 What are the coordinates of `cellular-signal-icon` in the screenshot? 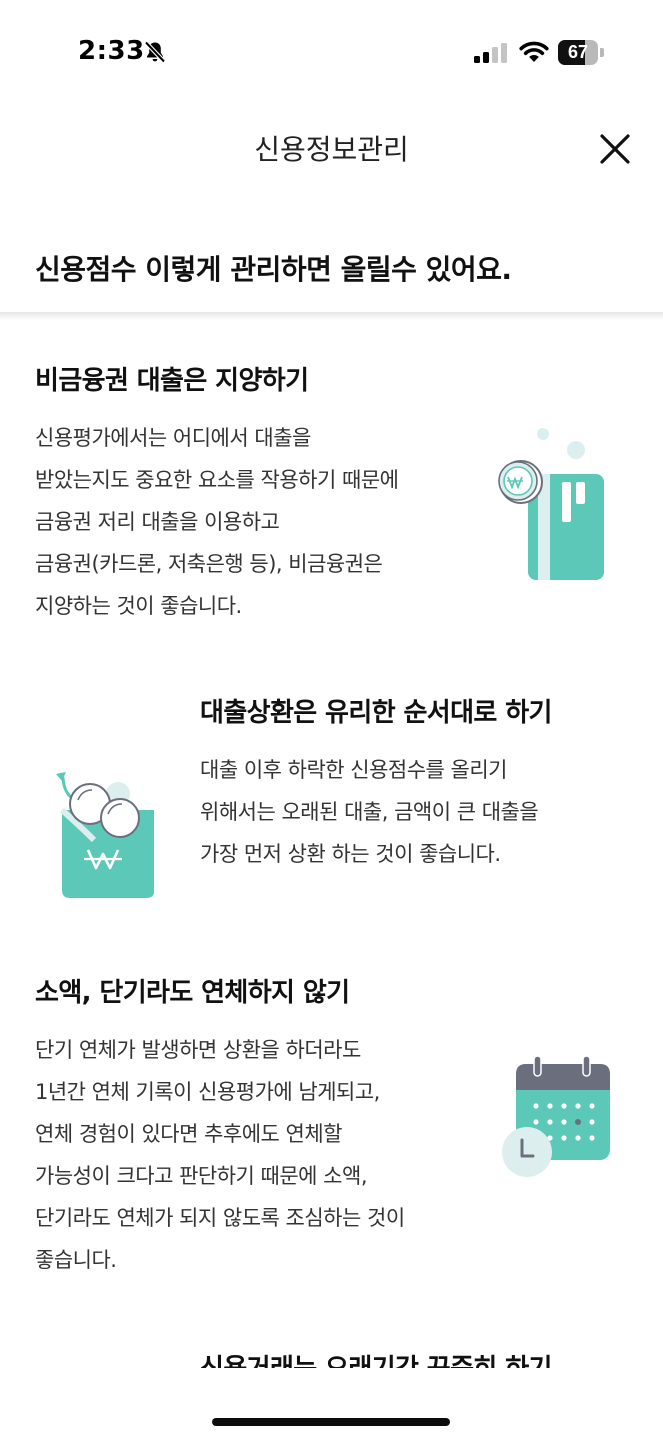 It's located at (490, 53).